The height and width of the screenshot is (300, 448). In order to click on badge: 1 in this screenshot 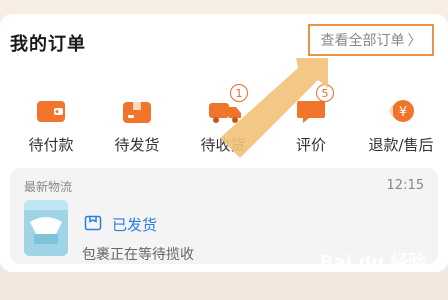, I will do `click(239, 93)`.